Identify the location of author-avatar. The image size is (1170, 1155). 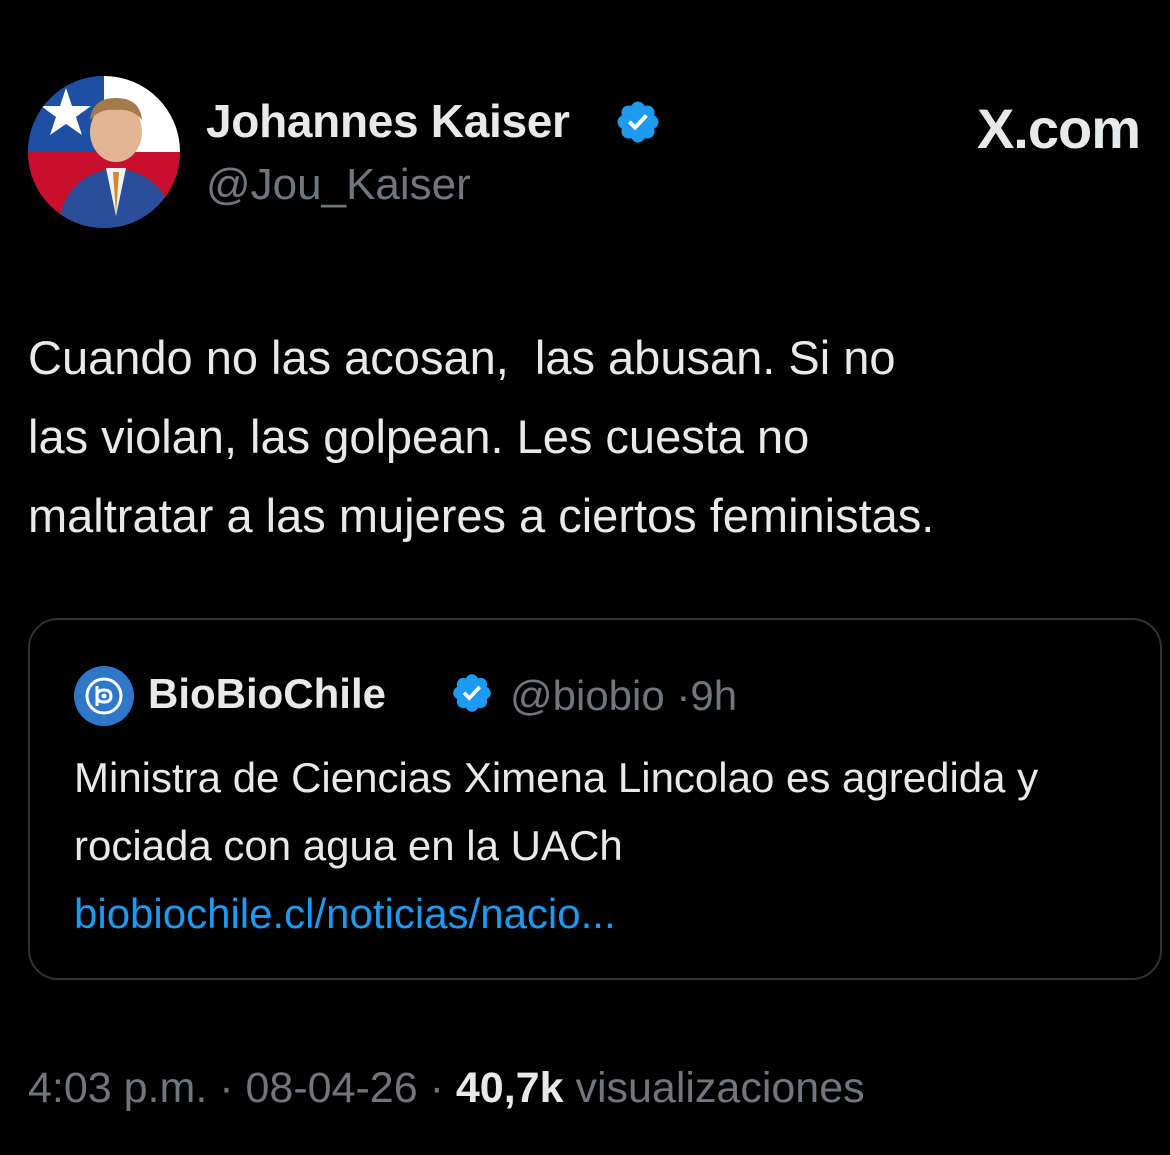
(104, 152).